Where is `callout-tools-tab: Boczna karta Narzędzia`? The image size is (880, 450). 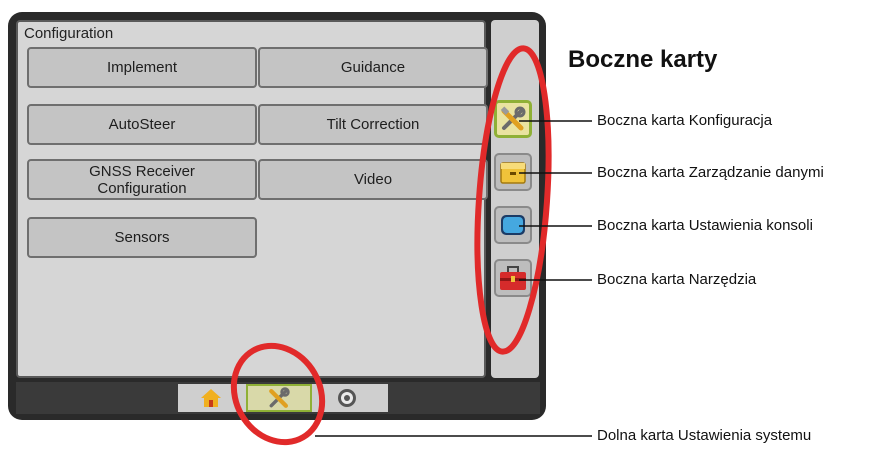
callout-tools-tab: Boczna karta Narzędzia is located at coordinates (677, 279).